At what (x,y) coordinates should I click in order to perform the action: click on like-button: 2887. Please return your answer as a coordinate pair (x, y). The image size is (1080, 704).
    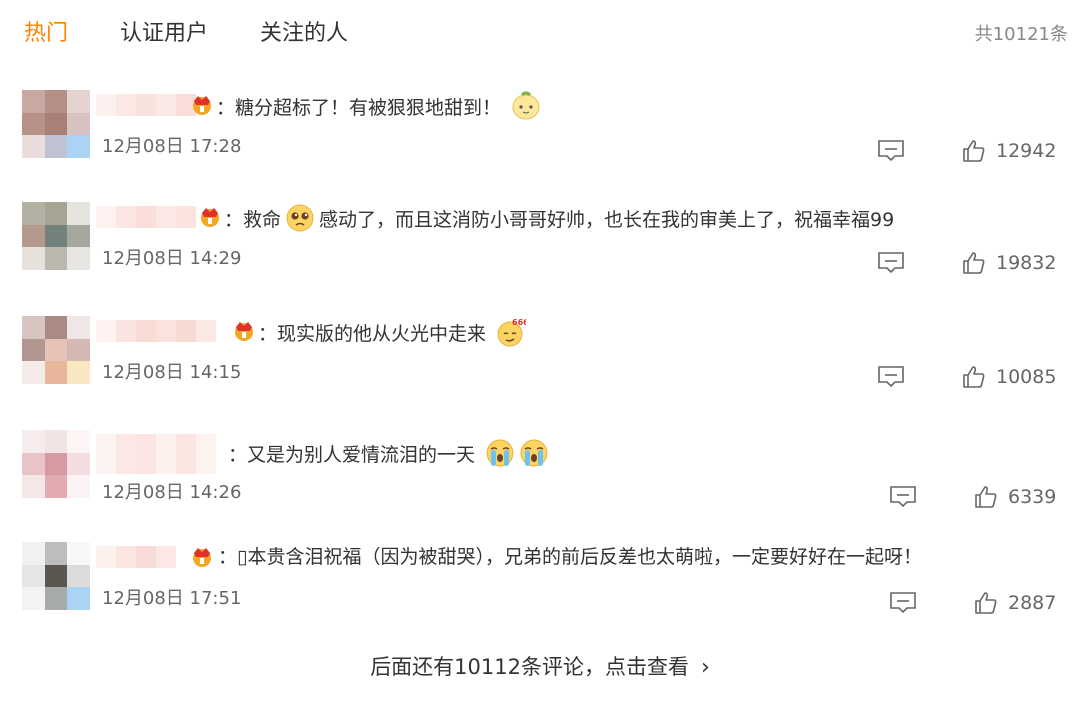
    Looking at the image, I should click on (1015, 603).